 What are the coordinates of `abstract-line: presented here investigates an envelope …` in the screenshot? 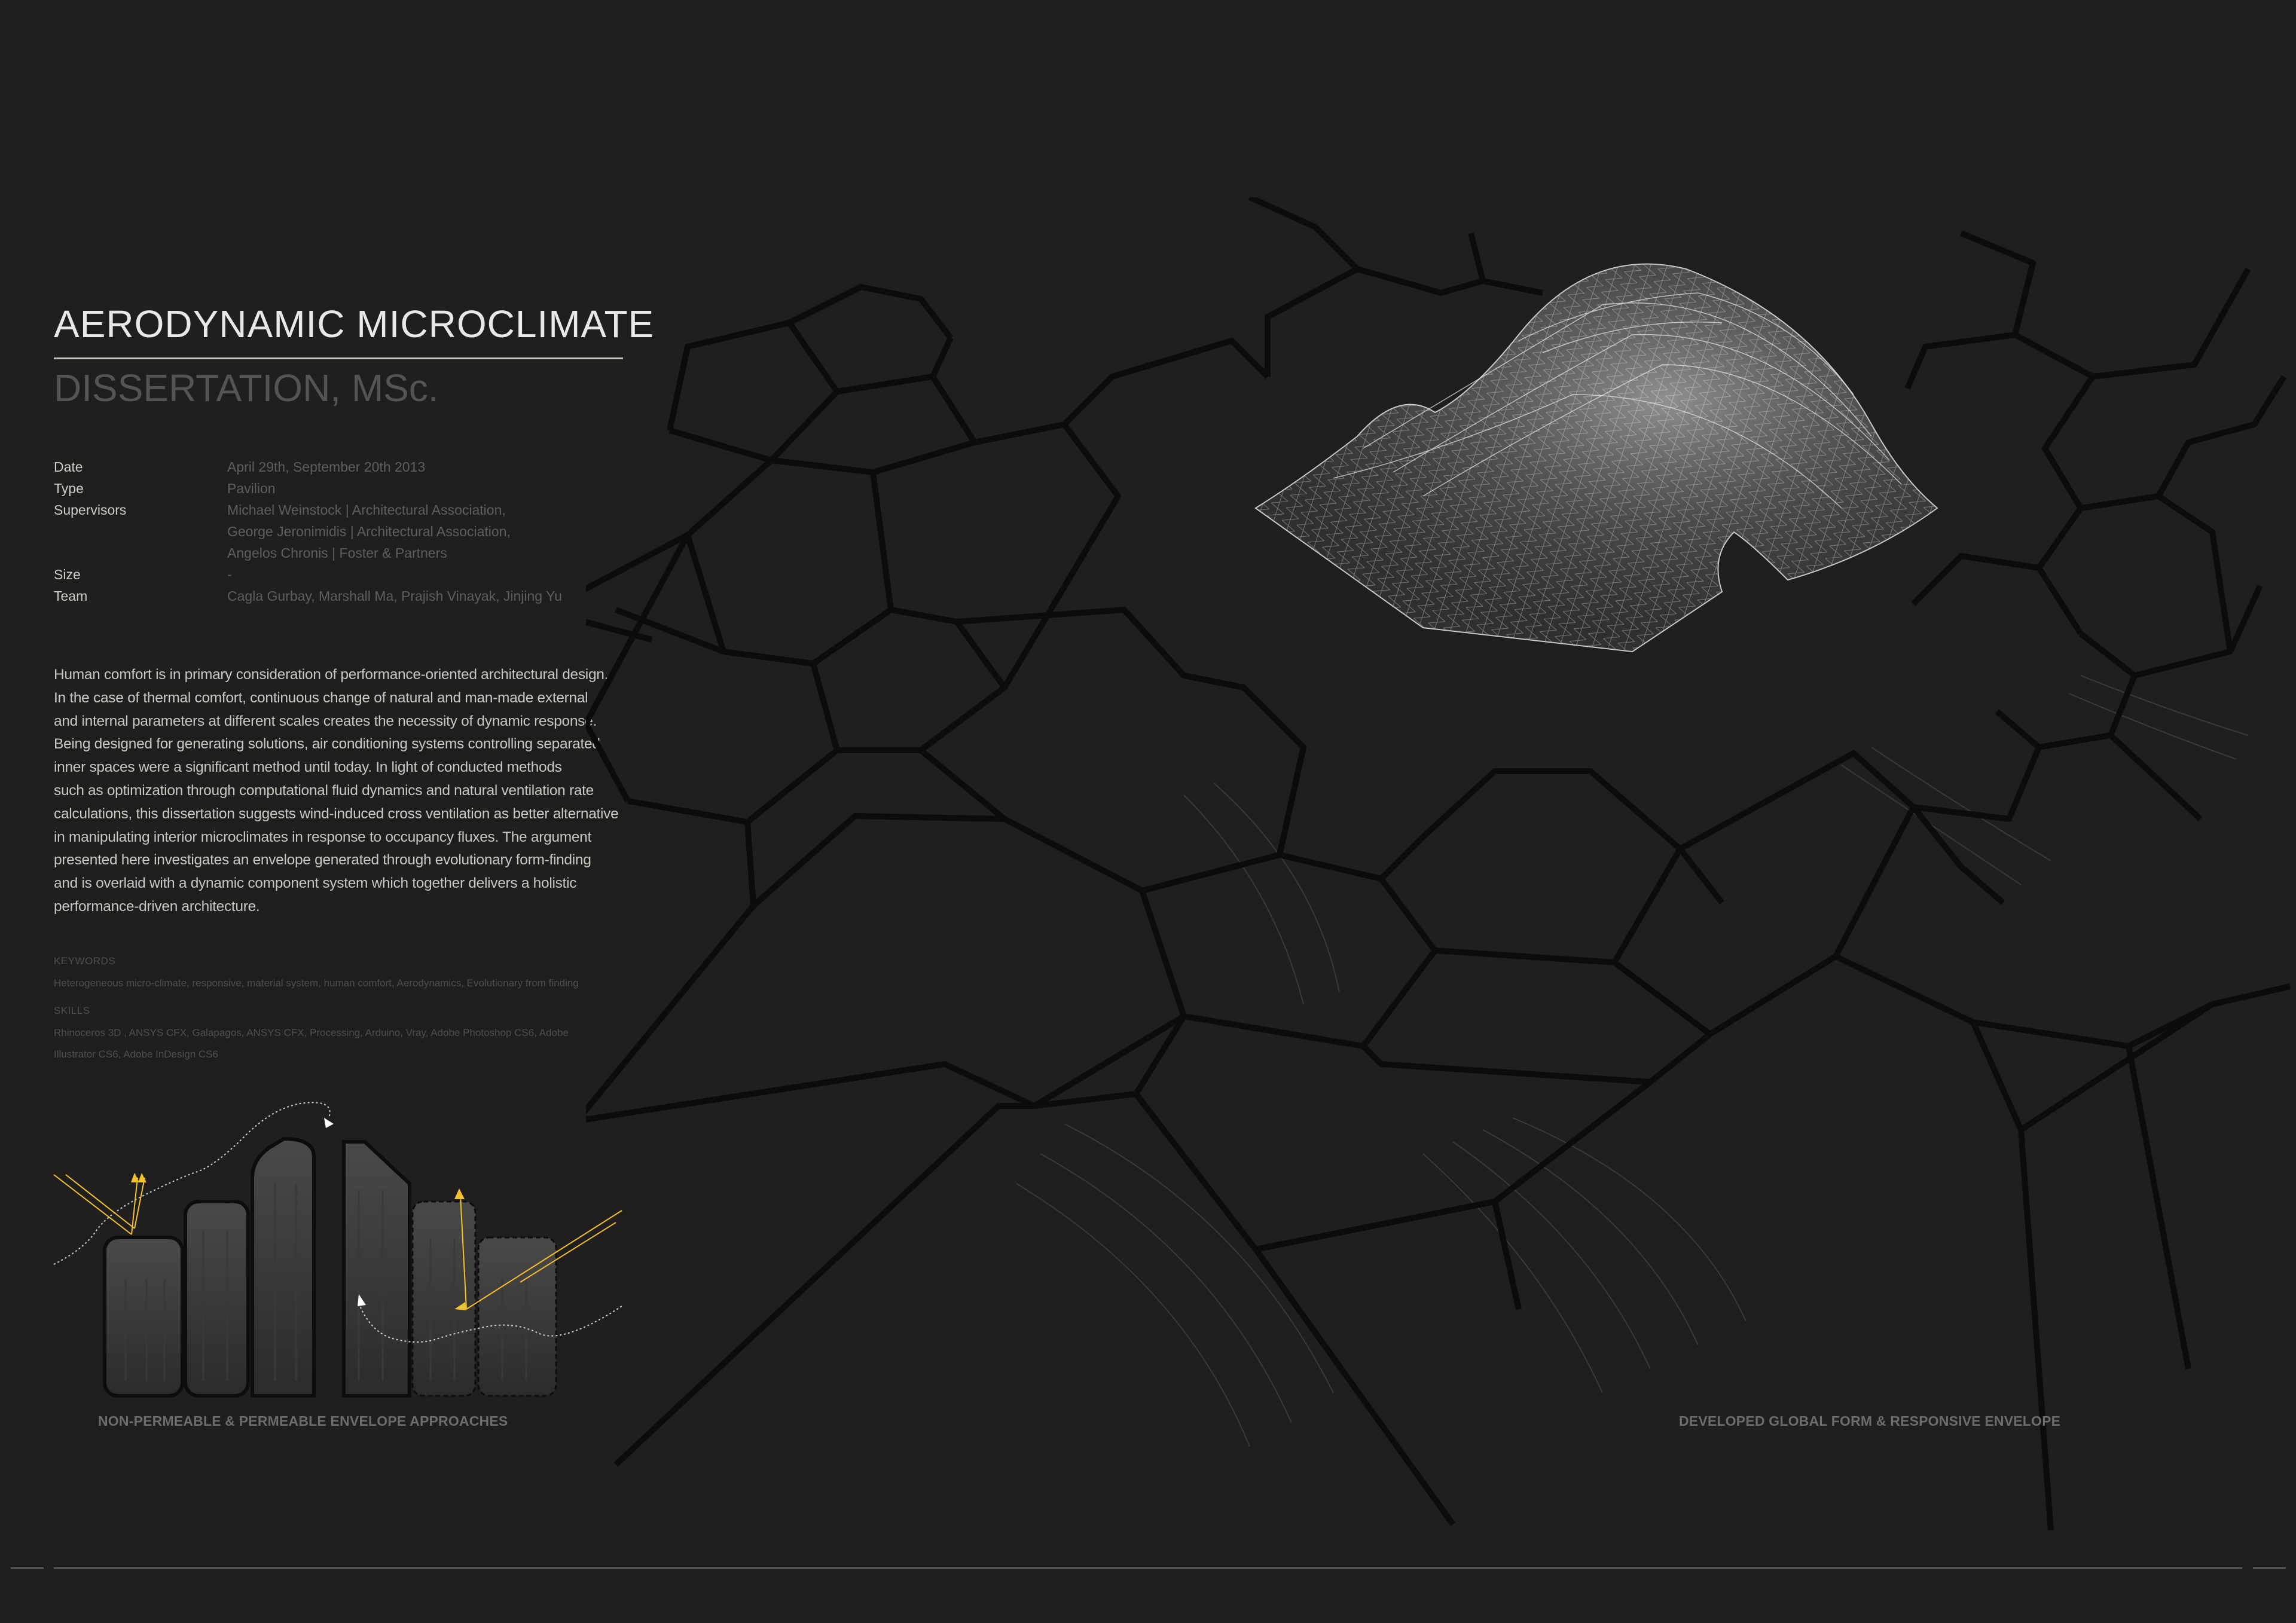 It's located at (322, 861).